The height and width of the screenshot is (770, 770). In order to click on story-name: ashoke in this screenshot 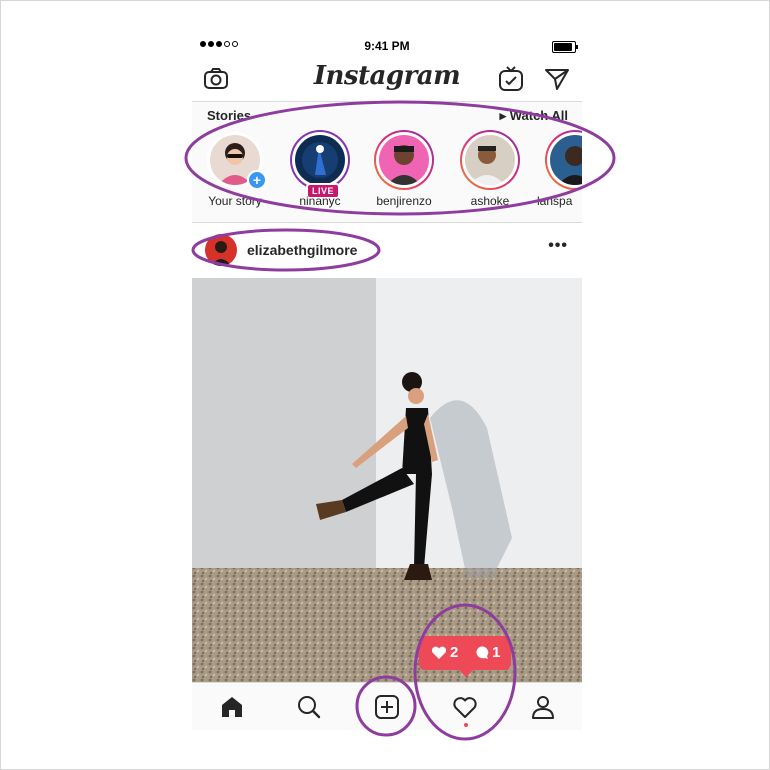, I will do `click(490, 201)`.